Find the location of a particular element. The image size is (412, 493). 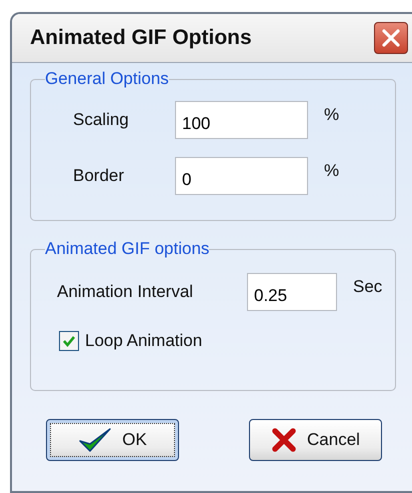

unit-label: Sec is located at coordinates (368, 286).